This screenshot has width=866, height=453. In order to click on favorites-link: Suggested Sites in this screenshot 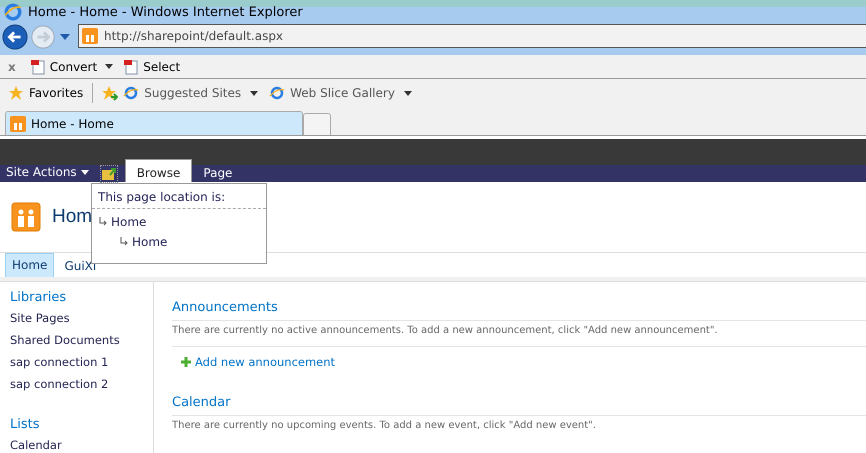, I will do `click(193, 93)`.